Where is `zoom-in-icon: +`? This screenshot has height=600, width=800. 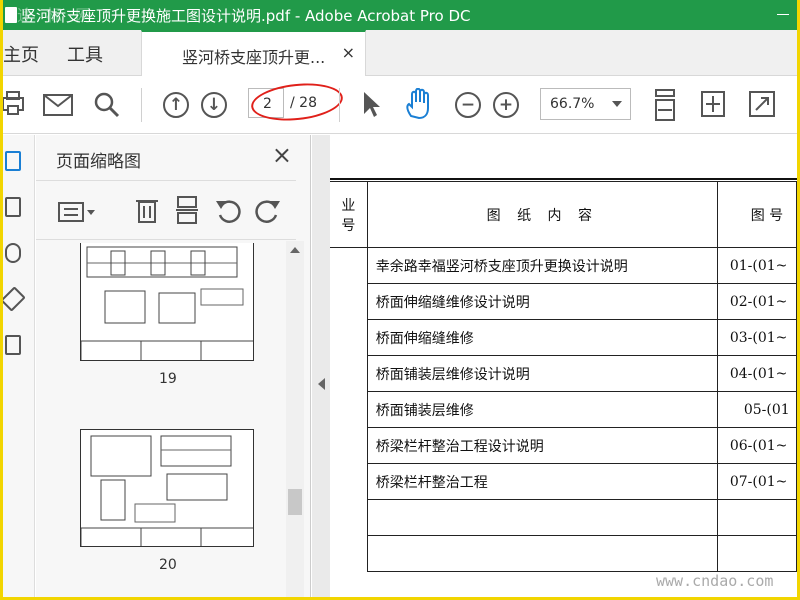 zoom-in-icon: + is located at coordinates (506, 105).